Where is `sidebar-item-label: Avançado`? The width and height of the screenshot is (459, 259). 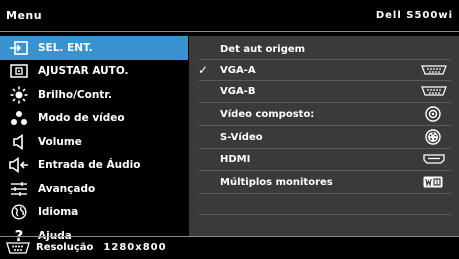
sidebar-item-label: Avançado is located at coordinates (67, 188).